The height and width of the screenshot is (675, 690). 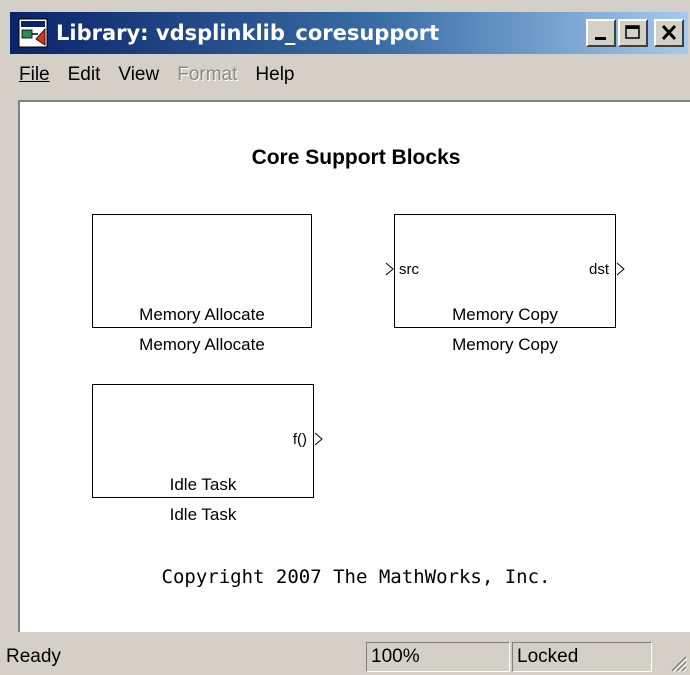 What do you see at coordinates (207, 75) in the screenshot?
I see `menu-format: Format` at bounding box center [207, 75].